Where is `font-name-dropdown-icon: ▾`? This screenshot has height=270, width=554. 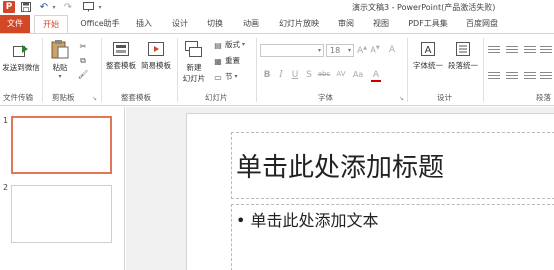
font-name-dropdown-icon: ▾ is located at coordinates (319, 50).